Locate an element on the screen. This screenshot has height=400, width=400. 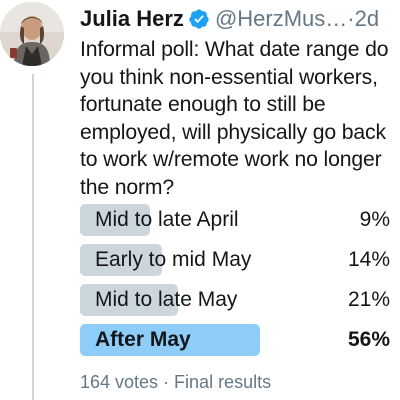
avatar-image is located at coordinates (32, 34).